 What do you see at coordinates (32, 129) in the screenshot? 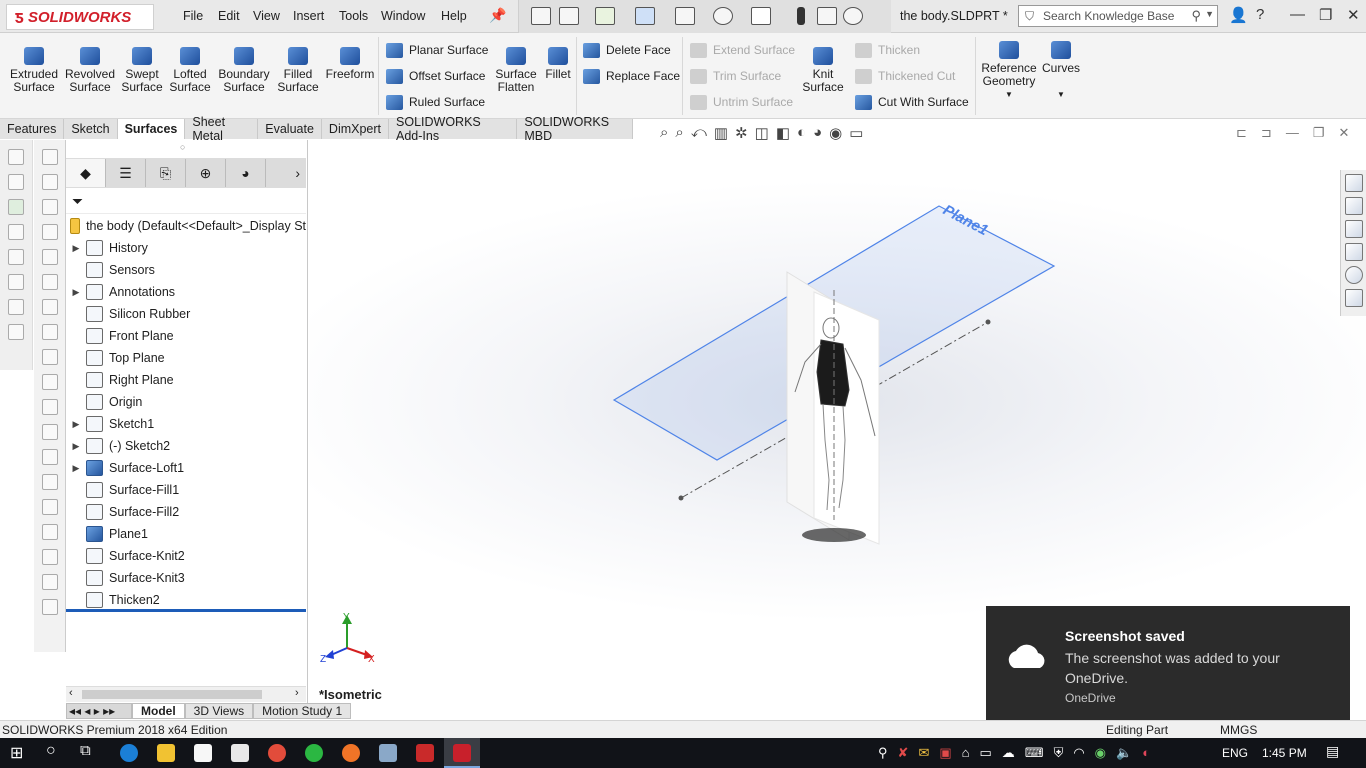
I see `tab-features: Features` at bounding box center [32, 129].